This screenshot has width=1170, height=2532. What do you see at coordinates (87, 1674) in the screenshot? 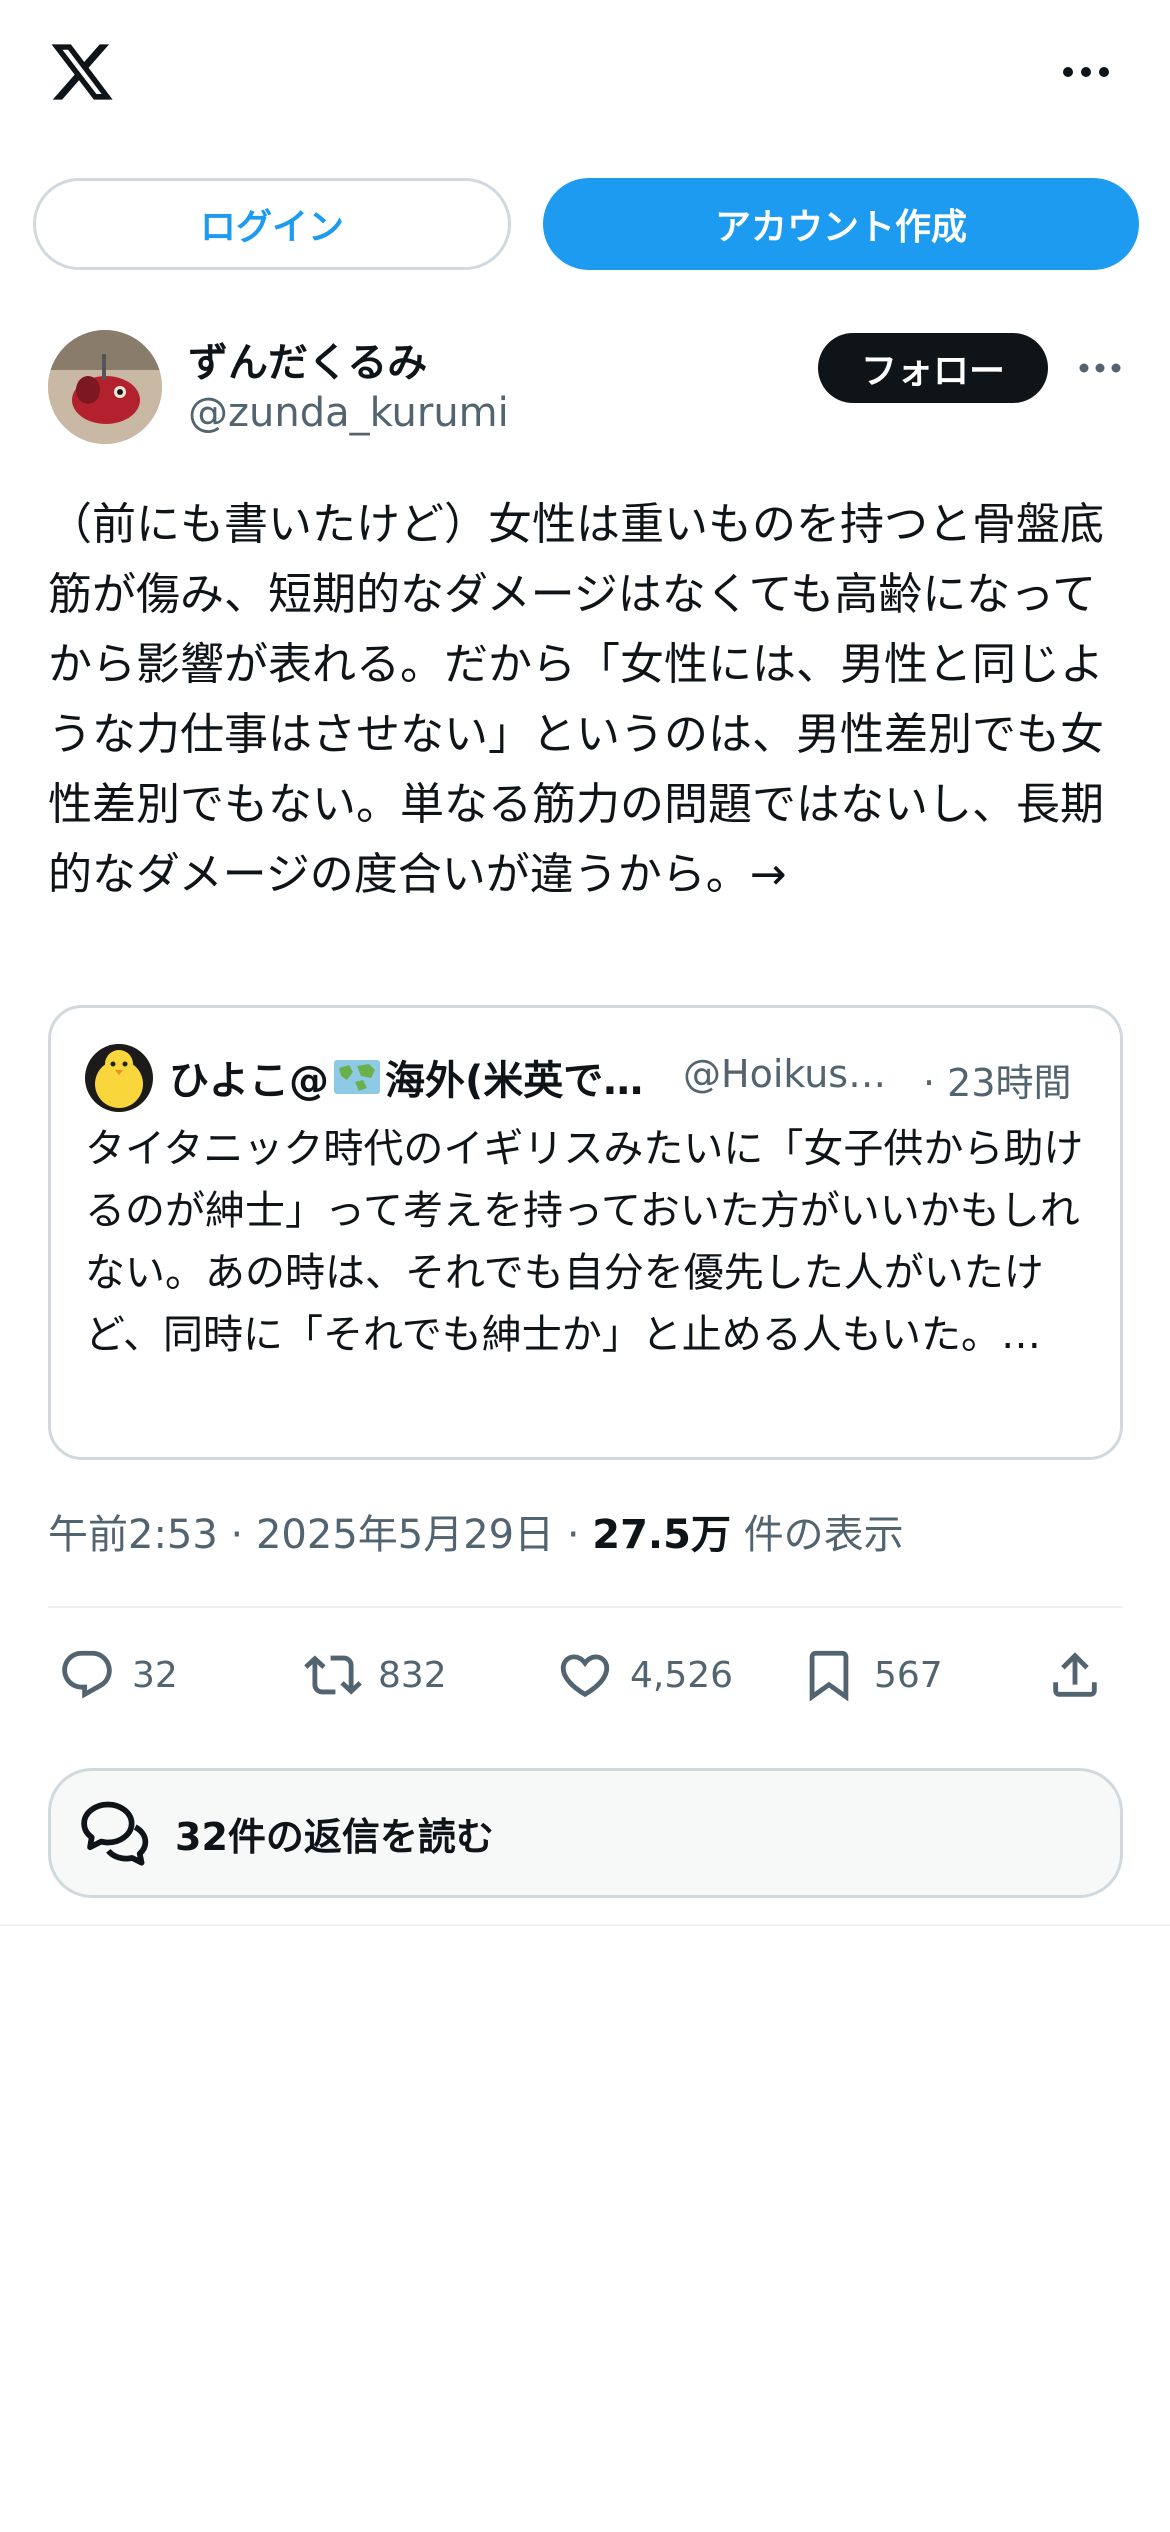
I see `reply-icon` at bounding box center [87, 1674].